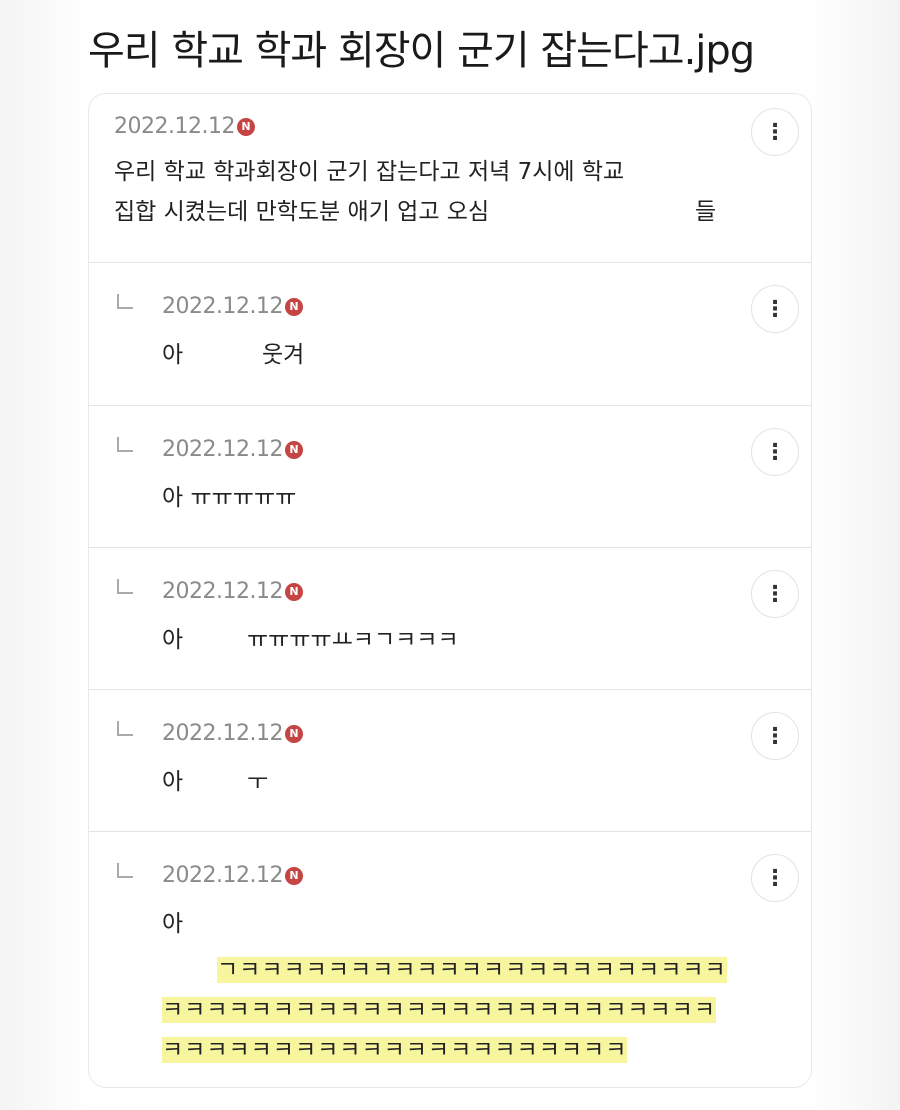 The width and height of the screenshot is (900, 1110). What do you see at coordinates (395, 1050) in the screenshot?
I see `highlighted-text-line-3: ㅋㅋㅋㅋㅋㅋㅋㅋㅋㅋㅋㅋㅋㅋㅋㅋㅋㅋㅋㅋㅋ` at bounding box center [395, 1050].